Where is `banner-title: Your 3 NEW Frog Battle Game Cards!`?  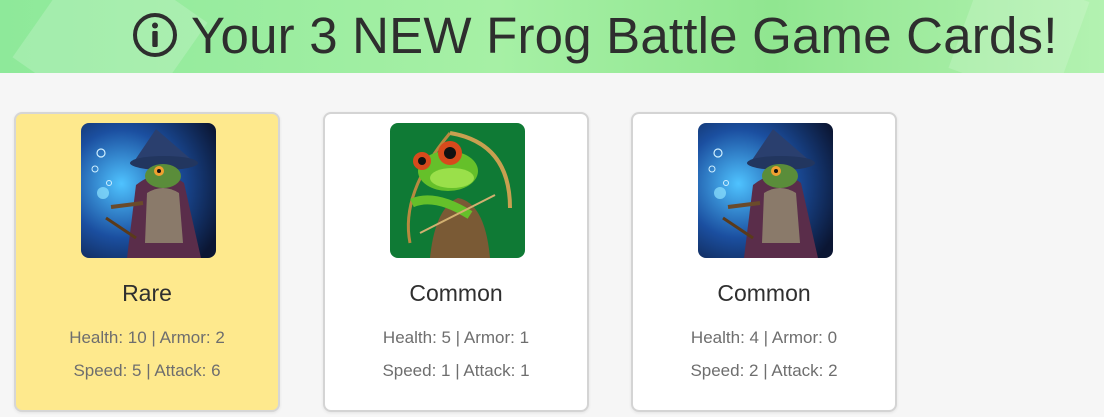 banner-title: Your 3 NEW Frog Battle Game Cards! is located at coordinates (624, 35).